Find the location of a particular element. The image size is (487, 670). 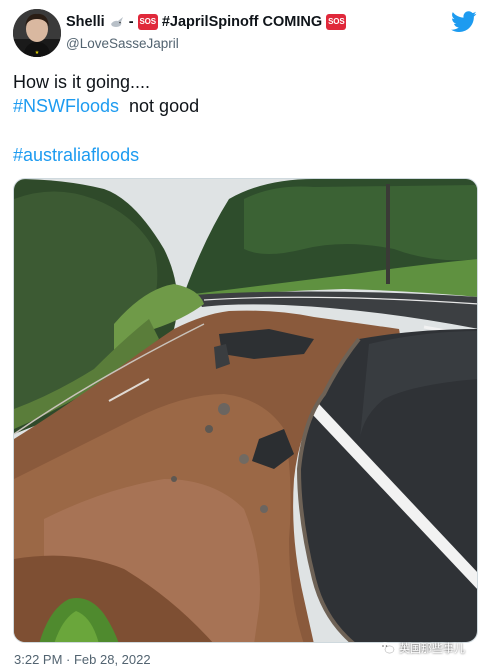

display-name: Shelli - SOS #JaprilSpinoff COMING SOS is located at coordinates (206, 22).